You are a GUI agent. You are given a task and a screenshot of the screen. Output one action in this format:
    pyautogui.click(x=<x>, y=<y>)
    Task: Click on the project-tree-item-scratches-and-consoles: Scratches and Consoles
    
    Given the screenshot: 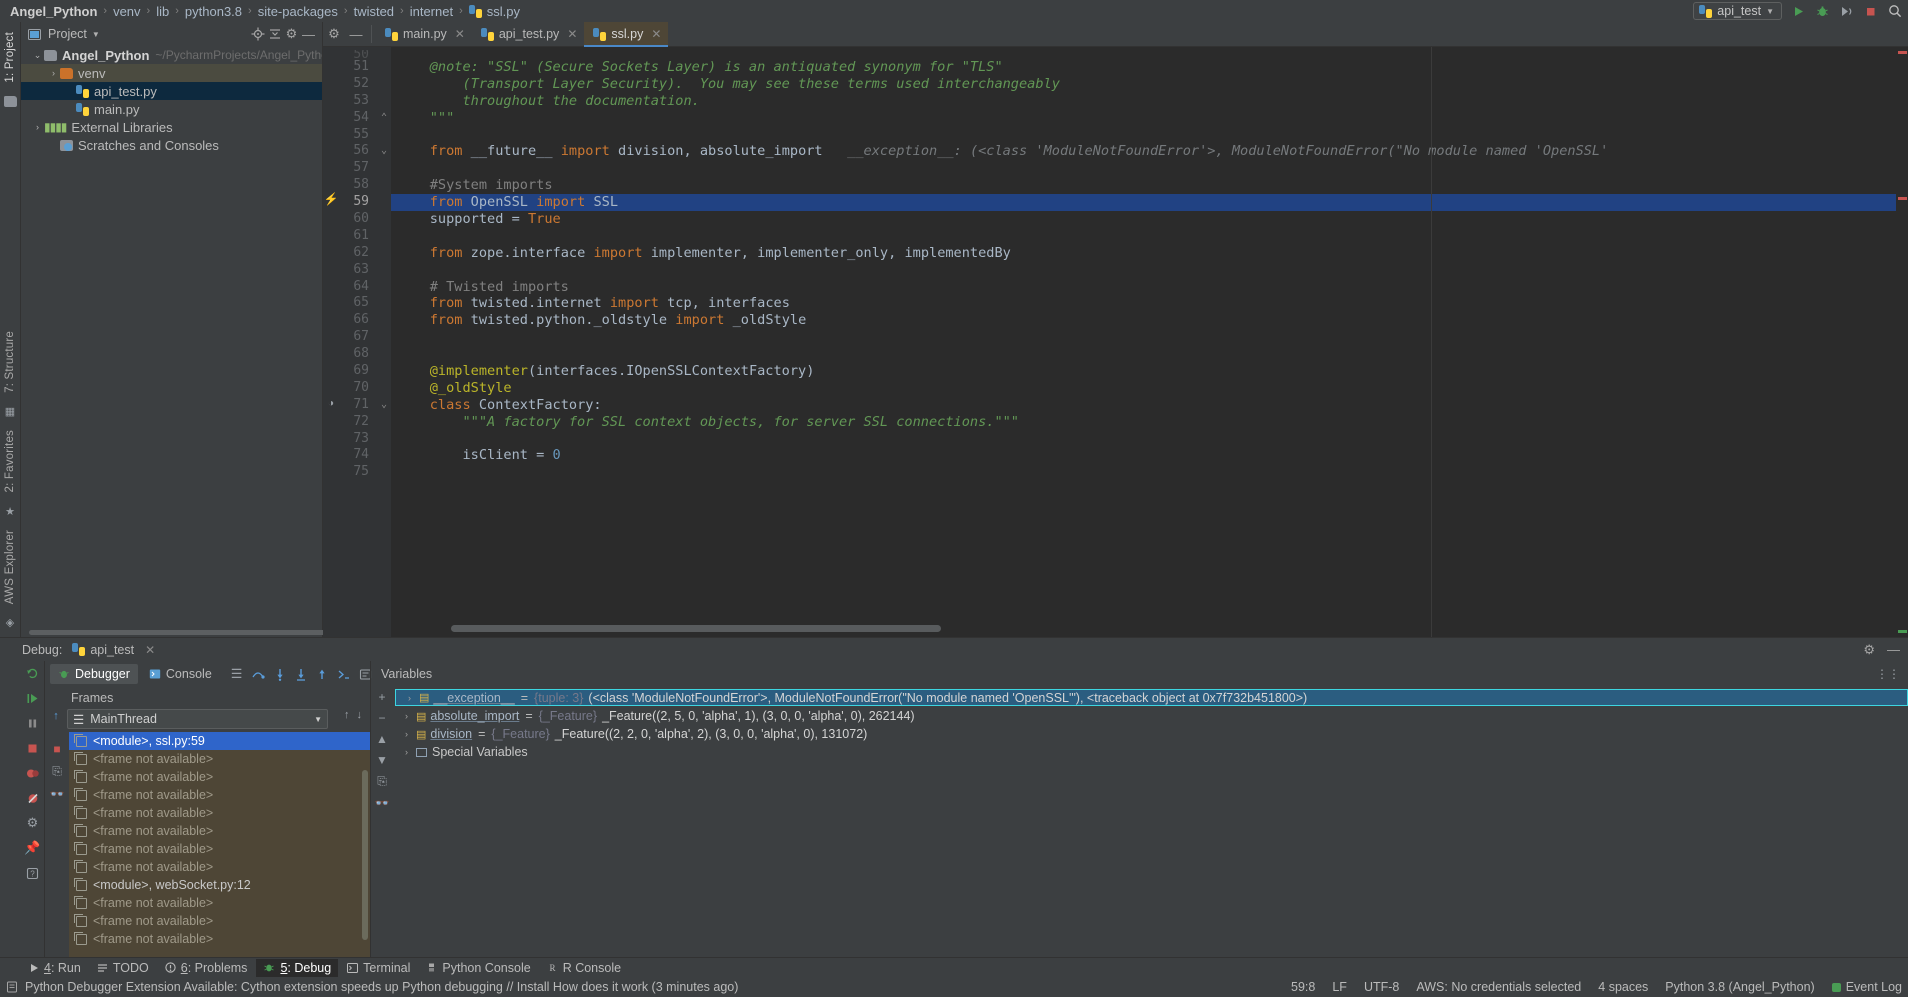 What is the action you would take?
    pyautogui.click(x=171, y=145)
    